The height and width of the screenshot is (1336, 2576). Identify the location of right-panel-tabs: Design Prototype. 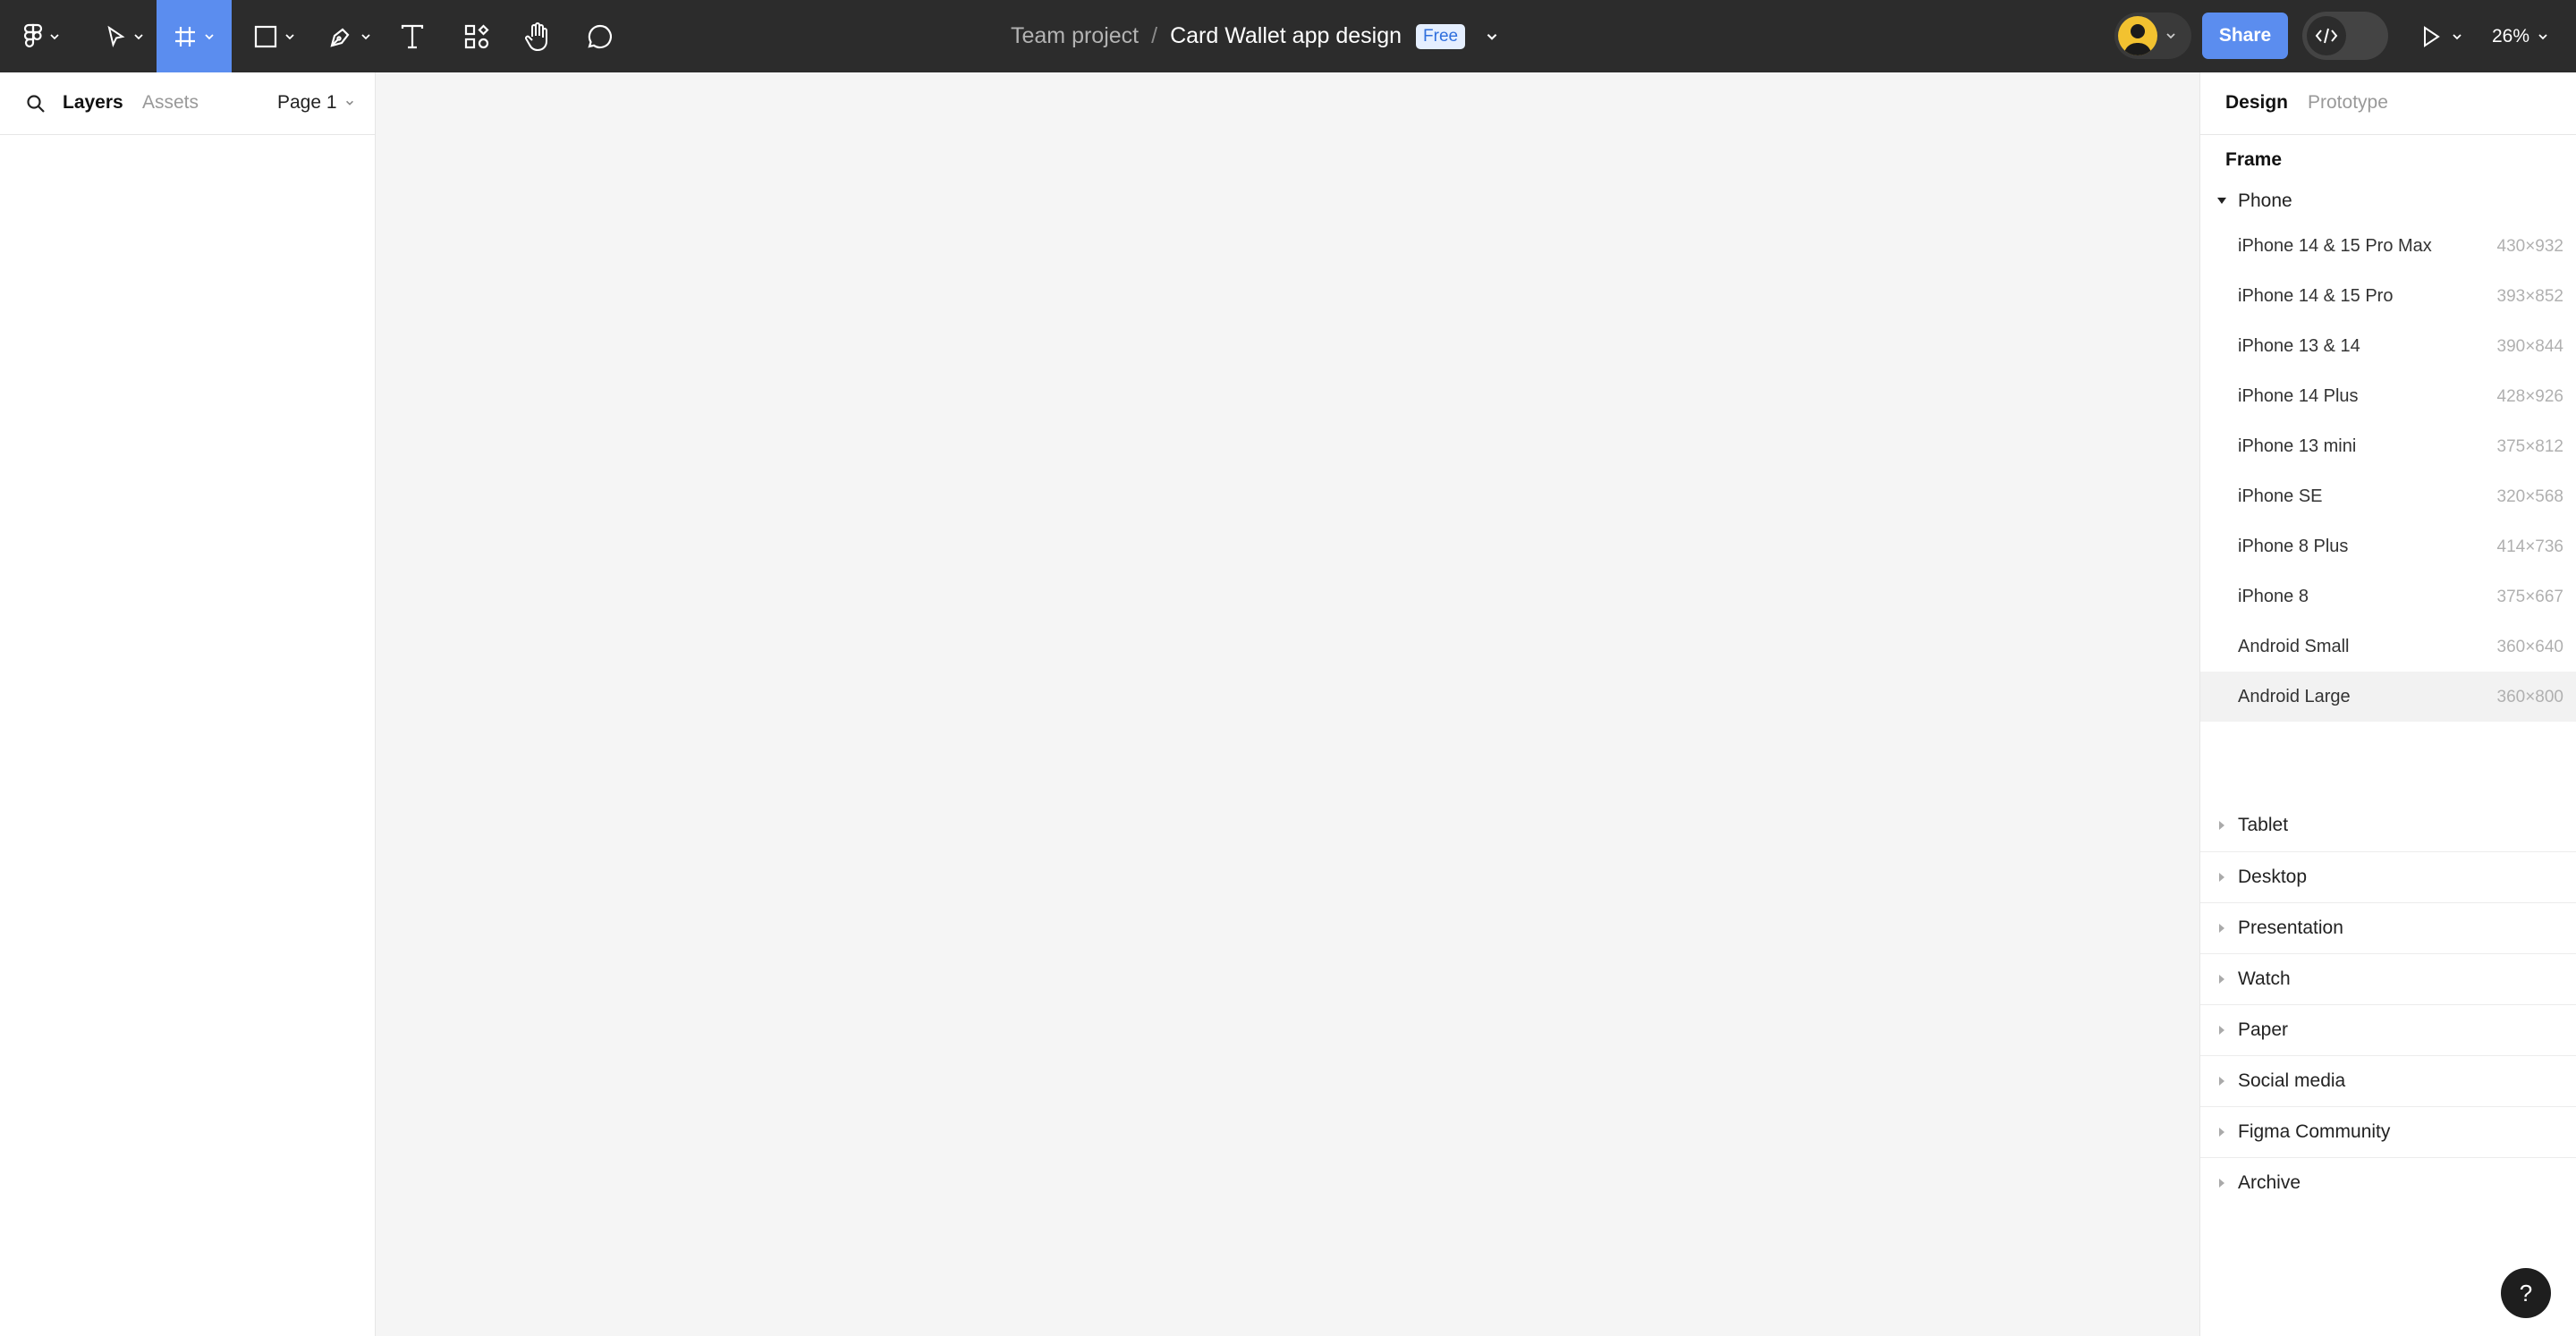
(2388, 104).